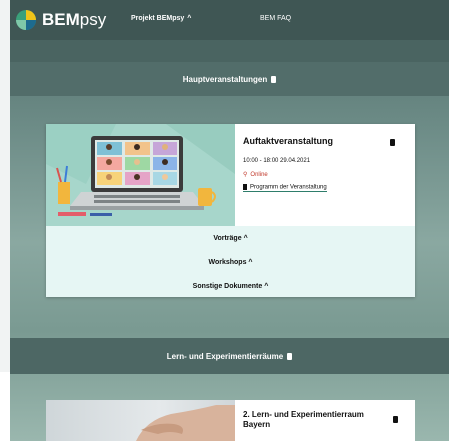 The image size is (449, 441). I want to click on nav-link-faq: BEM FAQ, so click(275, 18).